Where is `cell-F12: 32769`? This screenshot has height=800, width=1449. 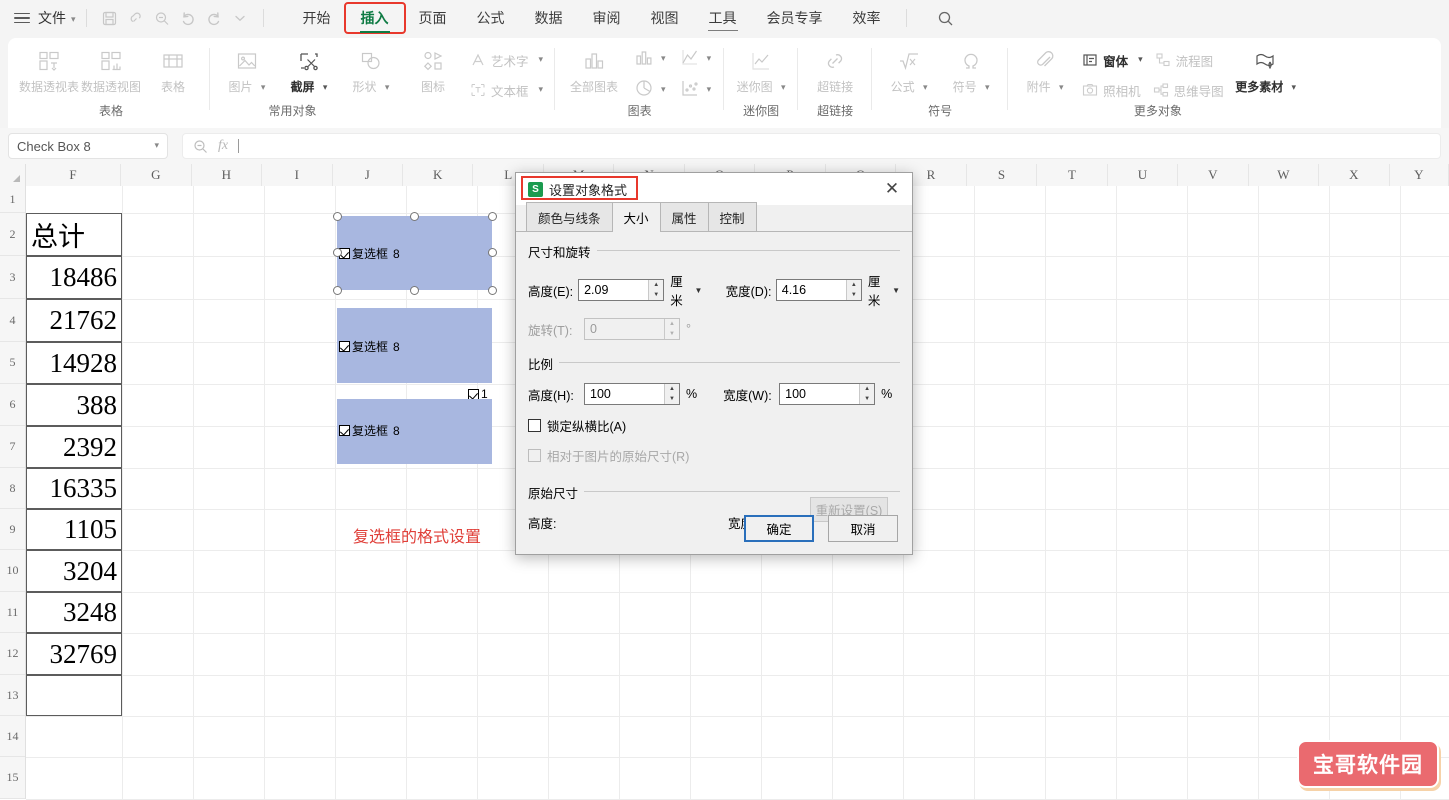 cell-F12: 32769 is located at coordinates (74, 654).